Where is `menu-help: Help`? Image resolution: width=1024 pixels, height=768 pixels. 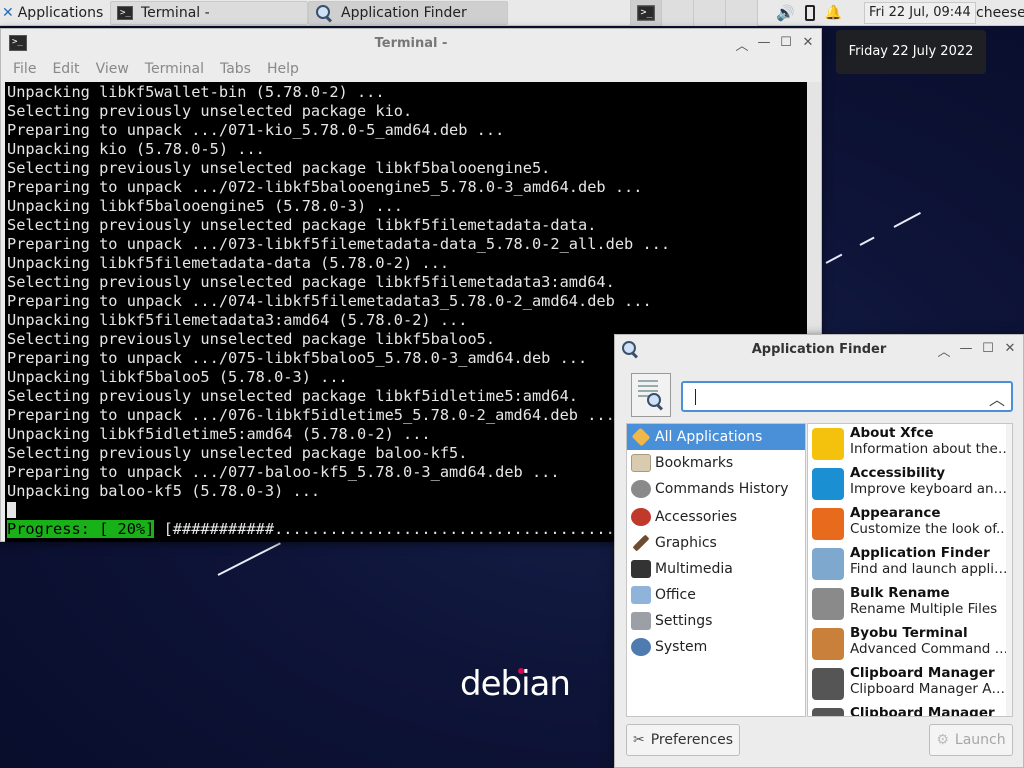
menu-help: Help is located at coordinates (283, 69).